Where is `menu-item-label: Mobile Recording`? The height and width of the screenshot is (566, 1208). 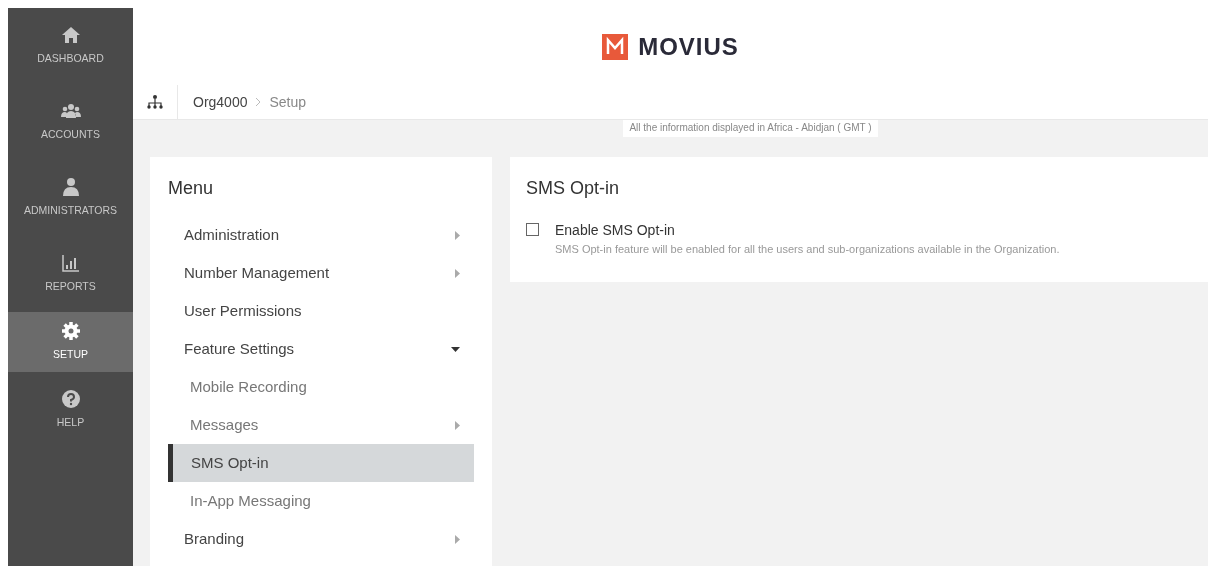 menu-item-label: Mobile Recording is located at coordinates (248, 386).